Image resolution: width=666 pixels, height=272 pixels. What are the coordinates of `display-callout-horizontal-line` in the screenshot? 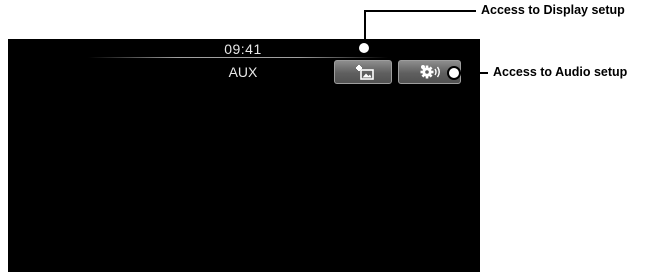 It's located at (420, 11).